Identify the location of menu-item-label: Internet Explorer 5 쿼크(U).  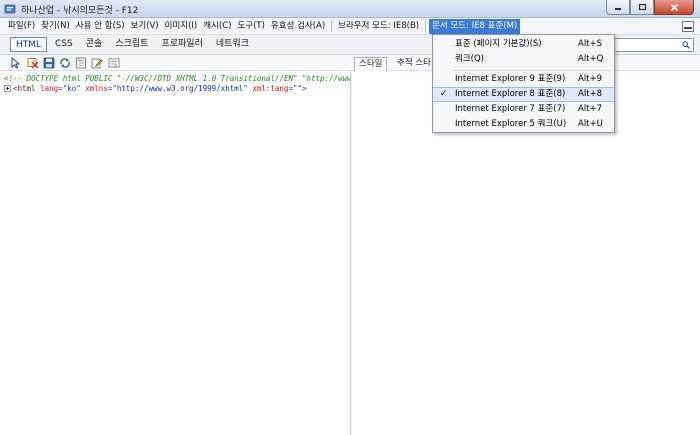
(511, 124).